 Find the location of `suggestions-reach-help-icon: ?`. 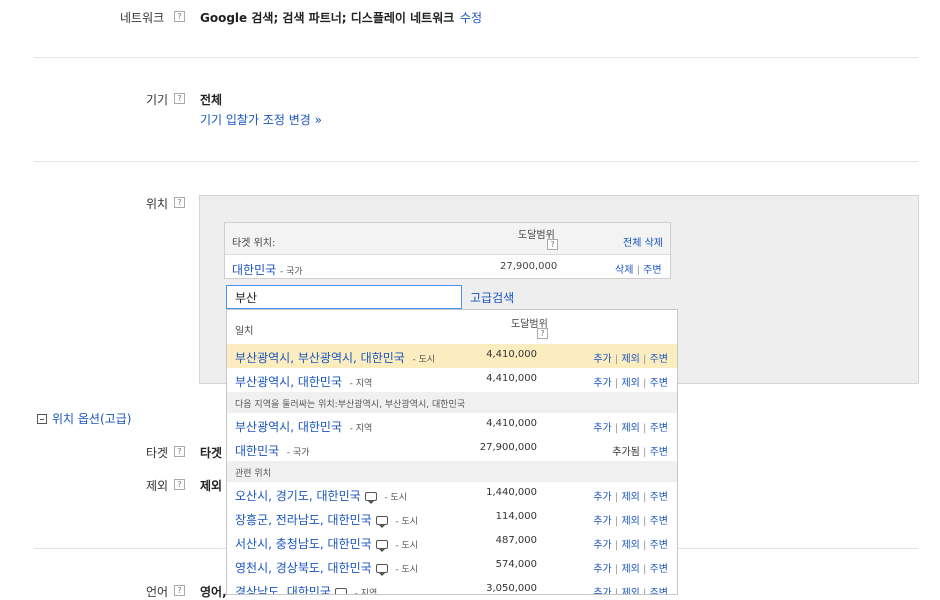

suggestions-reach-help-icon: ? is located at coordinates (542, 333).